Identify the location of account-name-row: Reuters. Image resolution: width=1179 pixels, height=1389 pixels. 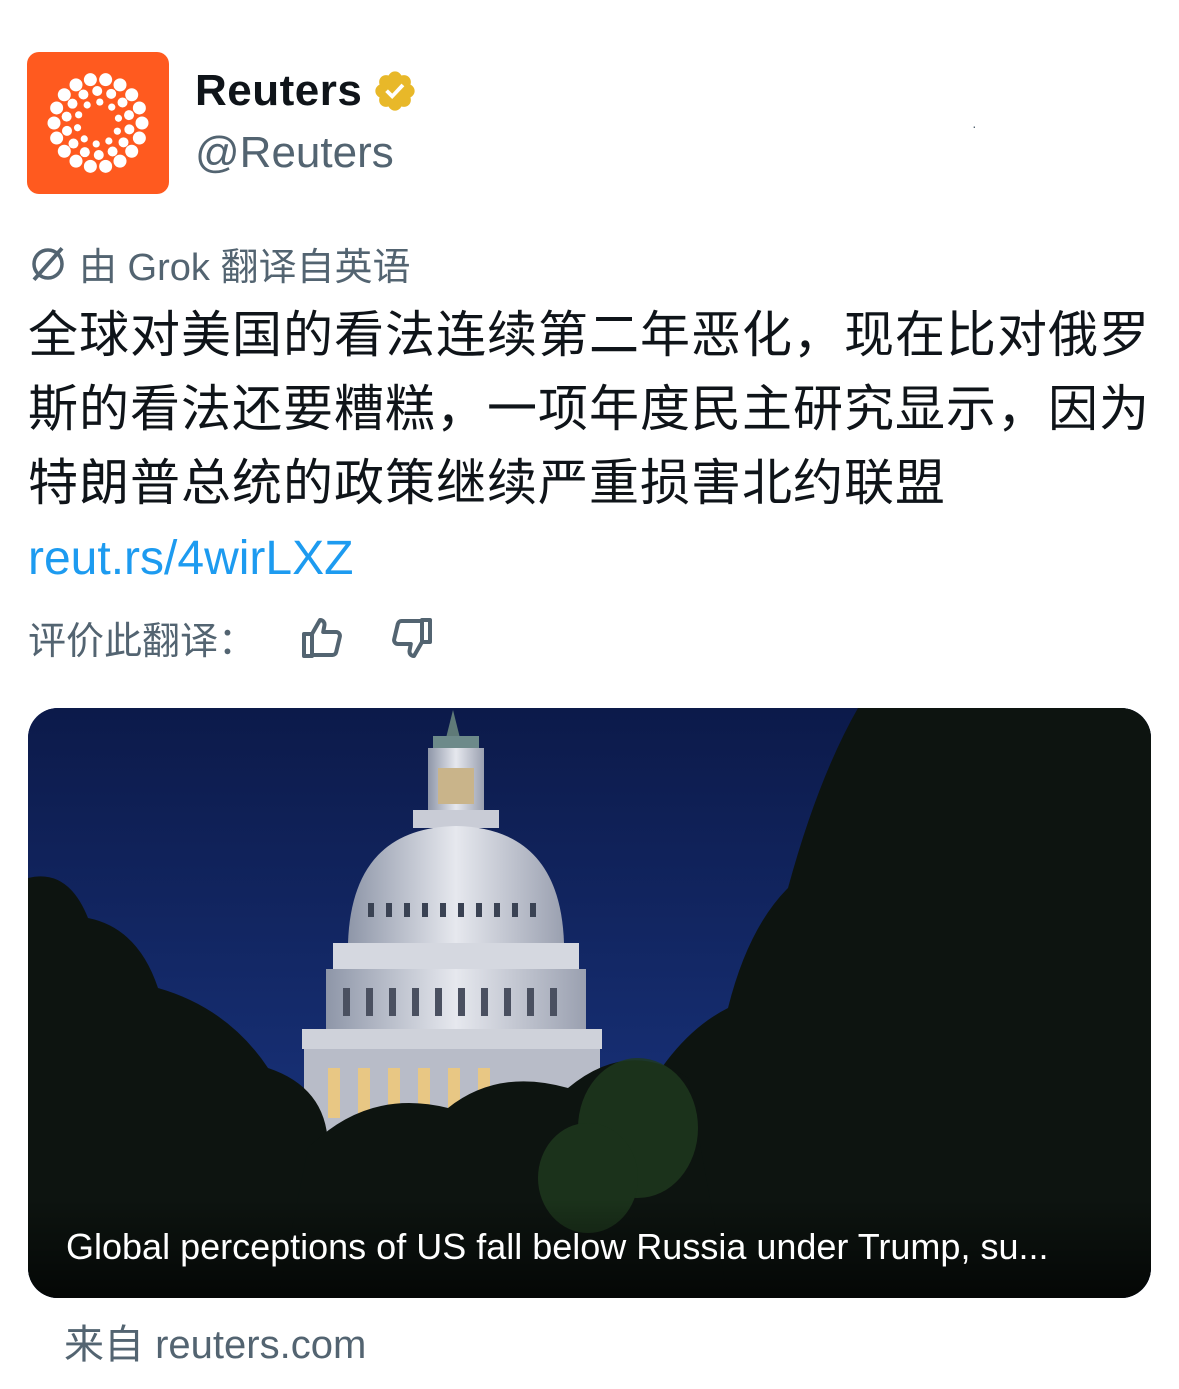
(306, 91).